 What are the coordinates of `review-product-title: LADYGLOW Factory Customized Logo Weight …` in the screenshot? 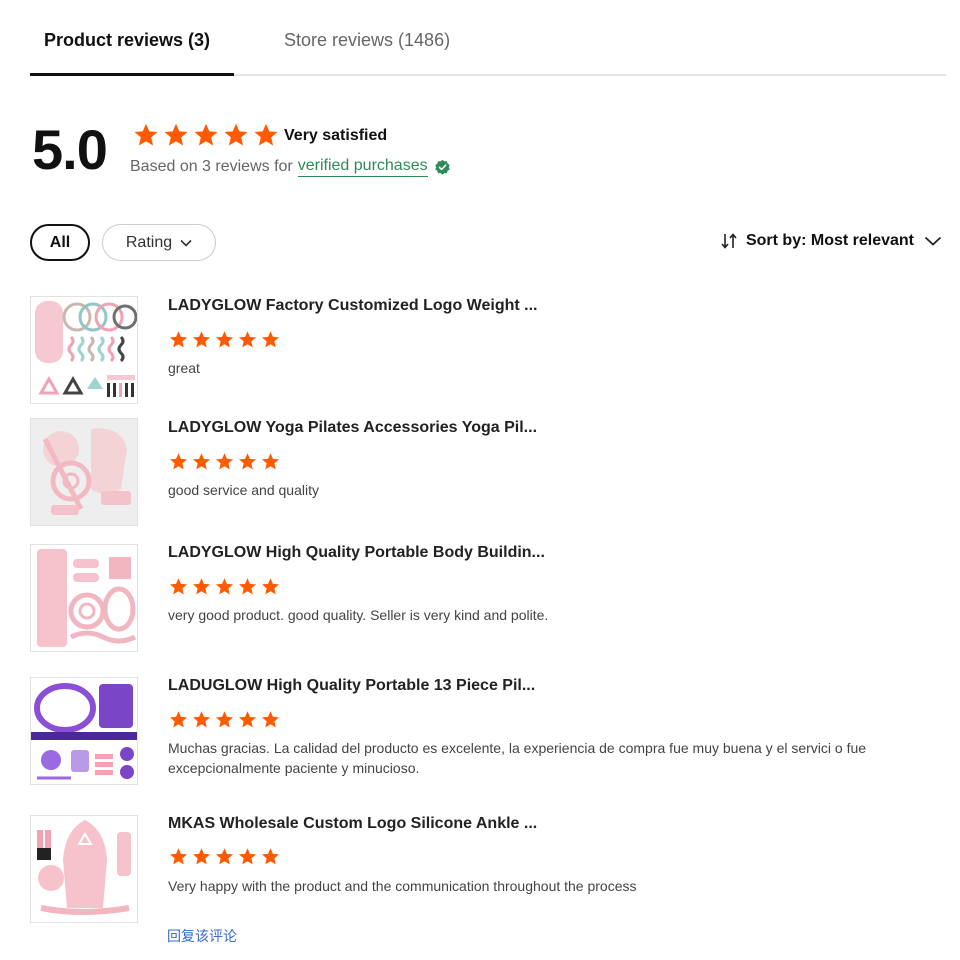 It's located at (352, 306).